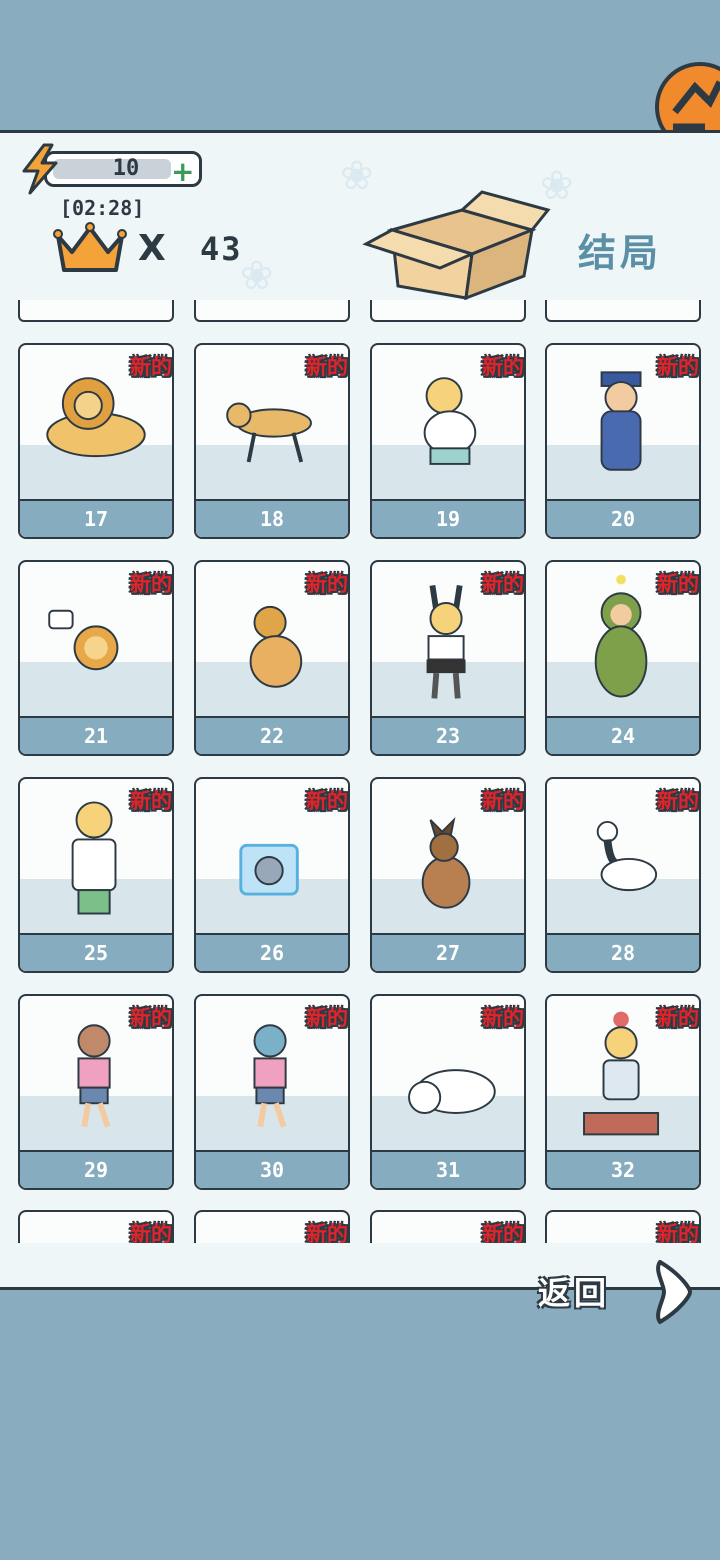 The image size is (720, 1560). What do you see at coordinates (623, 735) in the screenshot?
I see `card-number: 24` at bounding box center [623, 735].